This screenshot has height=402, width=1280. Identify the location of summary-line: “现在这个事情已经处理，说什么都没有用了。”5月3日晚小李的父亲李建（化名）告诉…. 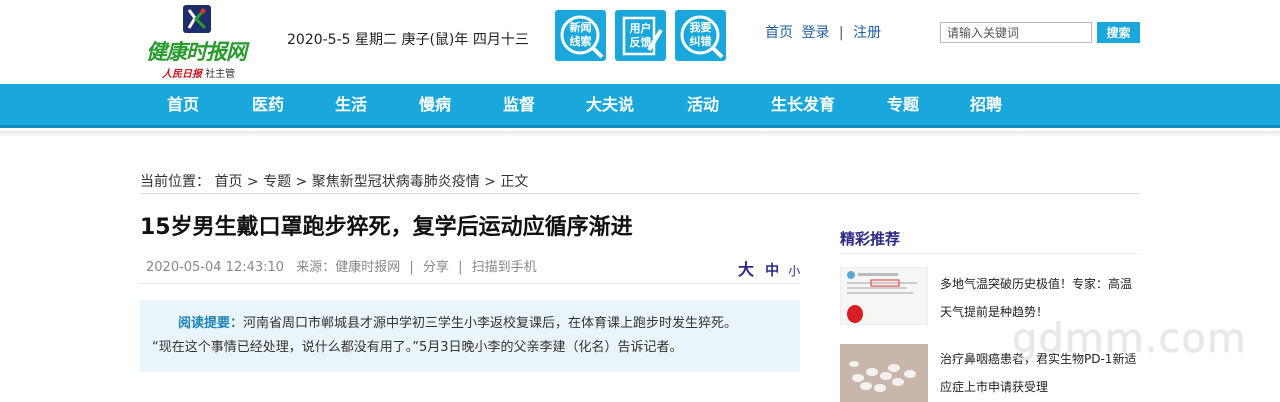
(417, 347).